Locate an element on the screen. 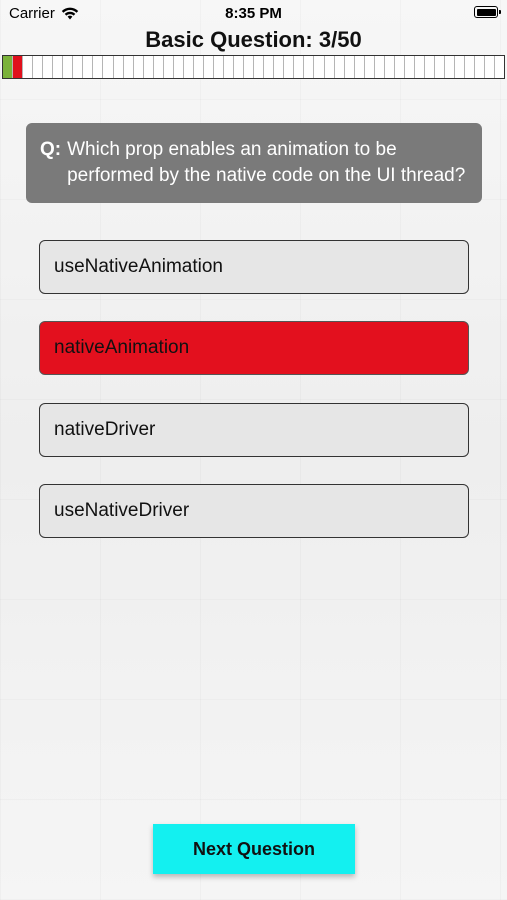 This screenshot has width=507, height=900. question-progress-bar is located at coordinates (253, 67).